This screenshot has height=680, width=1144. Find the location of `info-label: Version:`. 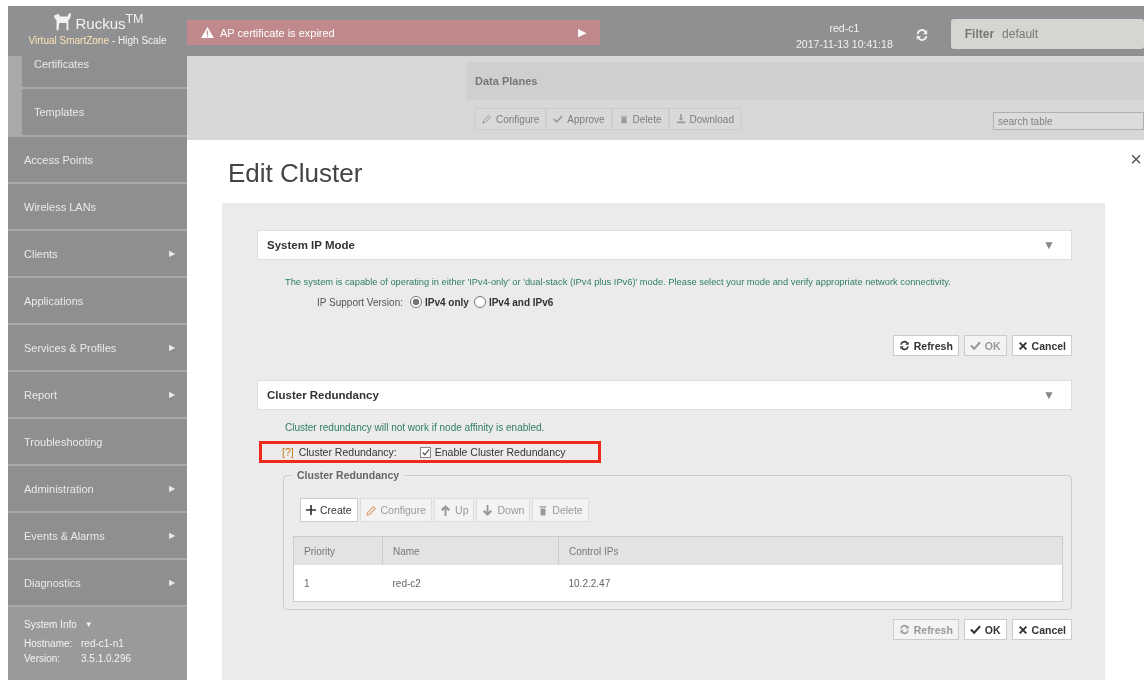

info-label: Version: is located at coordinates (43, 659).